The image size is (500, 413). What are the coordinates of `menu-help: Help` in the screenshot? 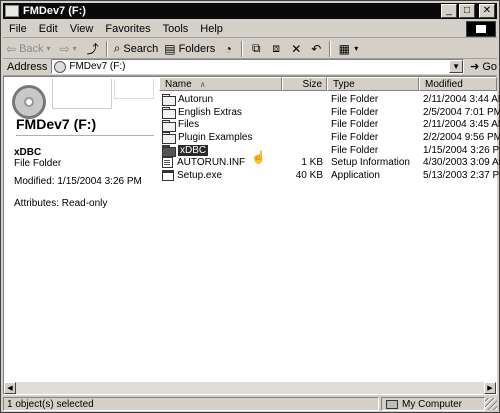 It's located at (211, 29).